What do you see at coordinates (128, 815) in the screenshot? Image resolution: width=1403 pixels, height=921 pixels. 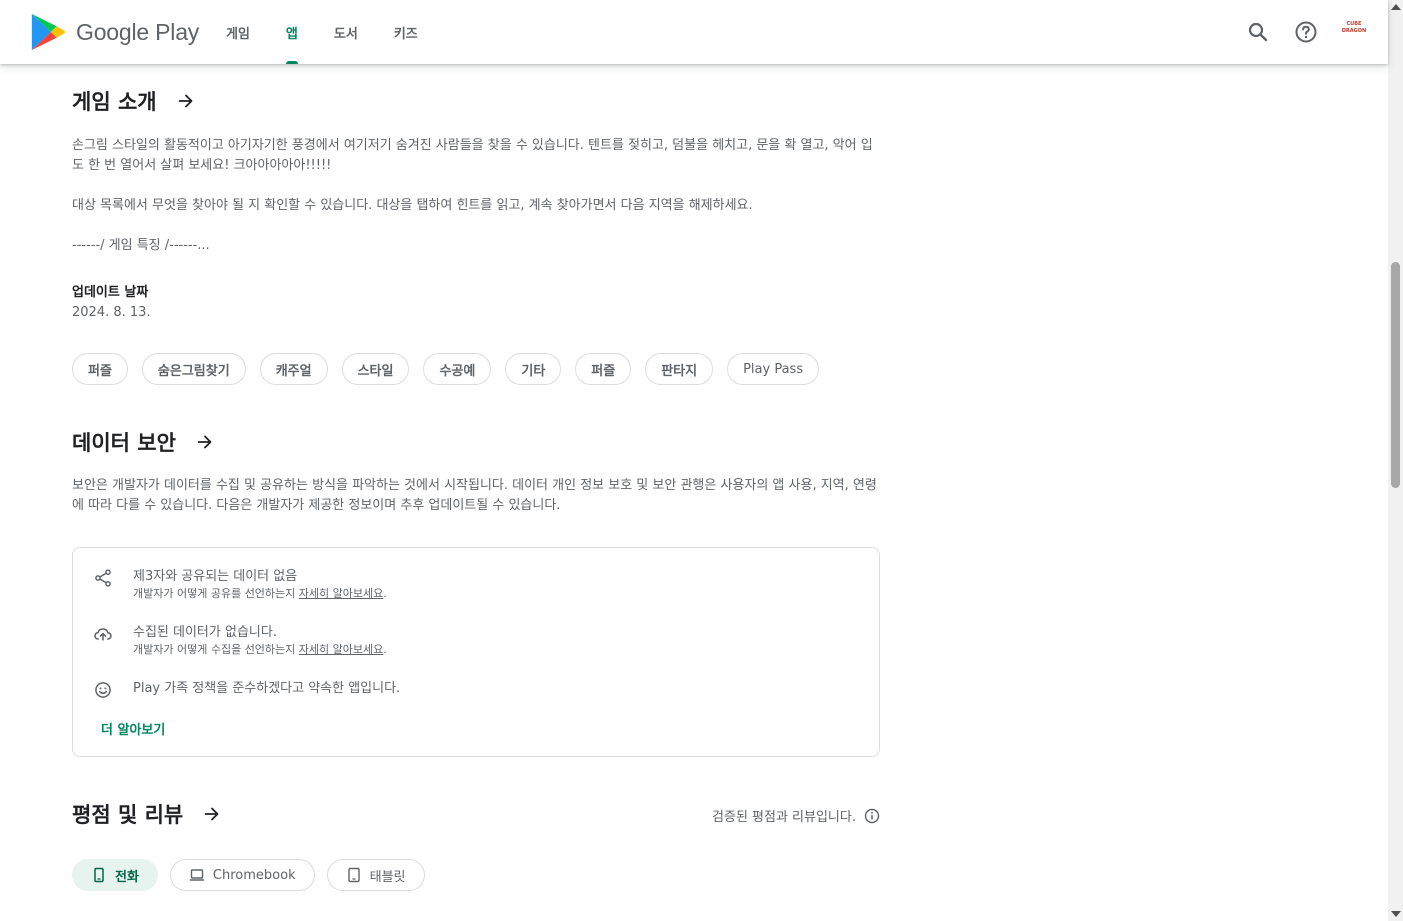 I see `ratings-title: 평점 및 리뷰` at bounding box center [128, 815].